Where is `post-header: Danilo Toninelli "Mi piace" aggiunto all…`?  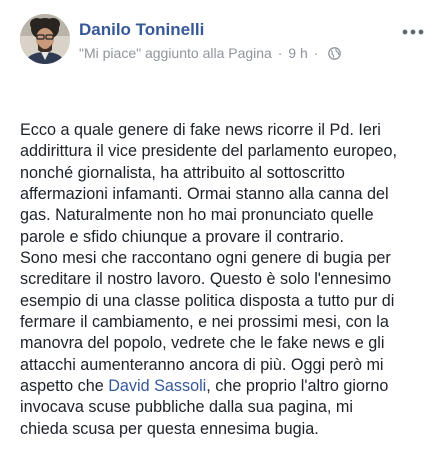
post-header: Danilo Toninelli "Mi piace" aggiunto all… is located at coordinates (227, 44).